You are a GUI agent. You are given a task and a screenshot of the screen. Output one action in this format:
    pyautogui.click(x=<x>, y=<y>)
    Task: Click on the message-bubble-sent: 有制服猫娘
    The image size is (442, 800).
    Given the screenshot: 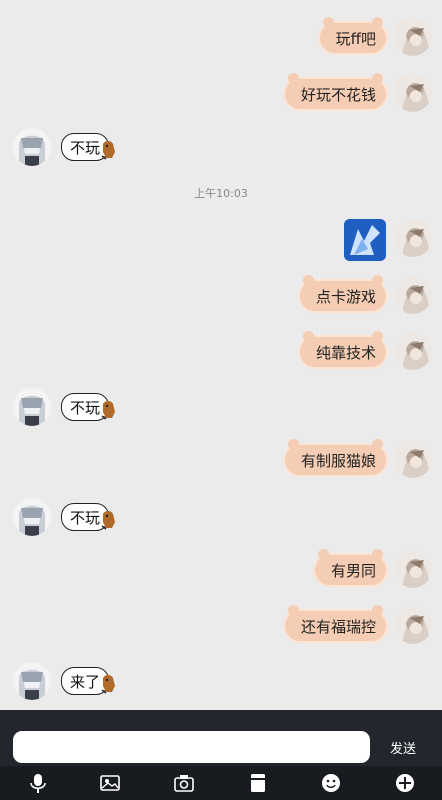 What is the action you would take?
    pyautogui.click(x=335, y=457)
    